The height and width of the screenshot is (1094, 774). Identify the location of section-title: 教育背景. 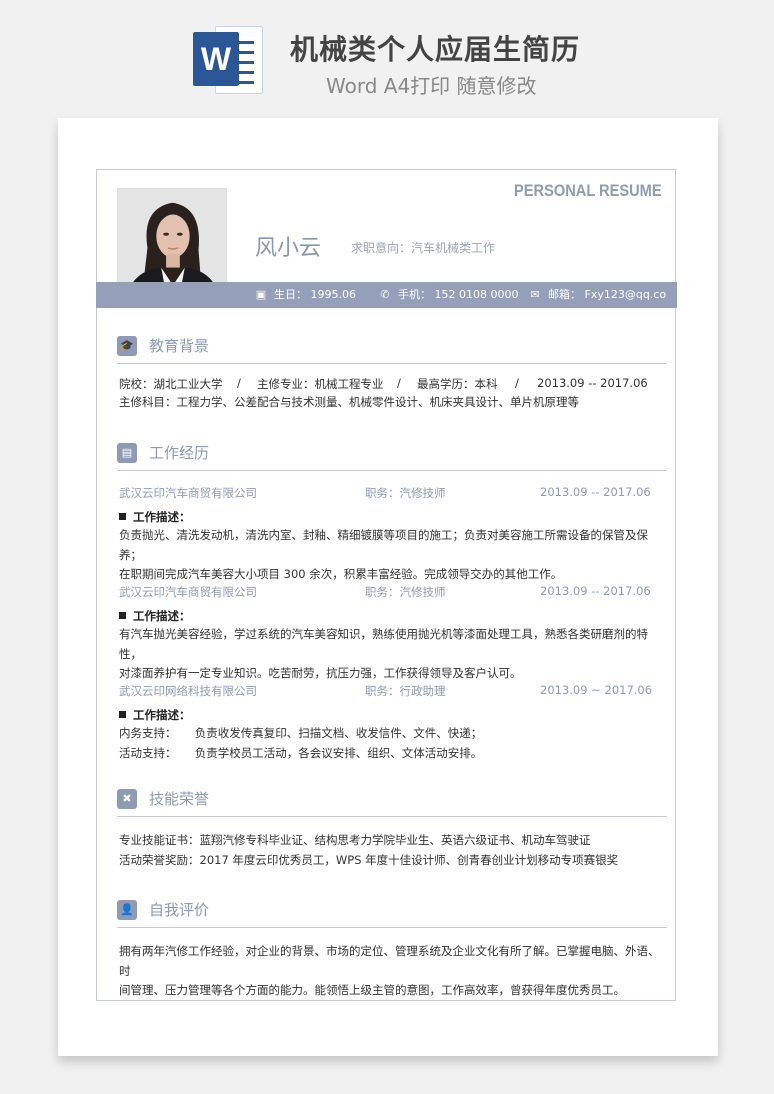
(179, 346).